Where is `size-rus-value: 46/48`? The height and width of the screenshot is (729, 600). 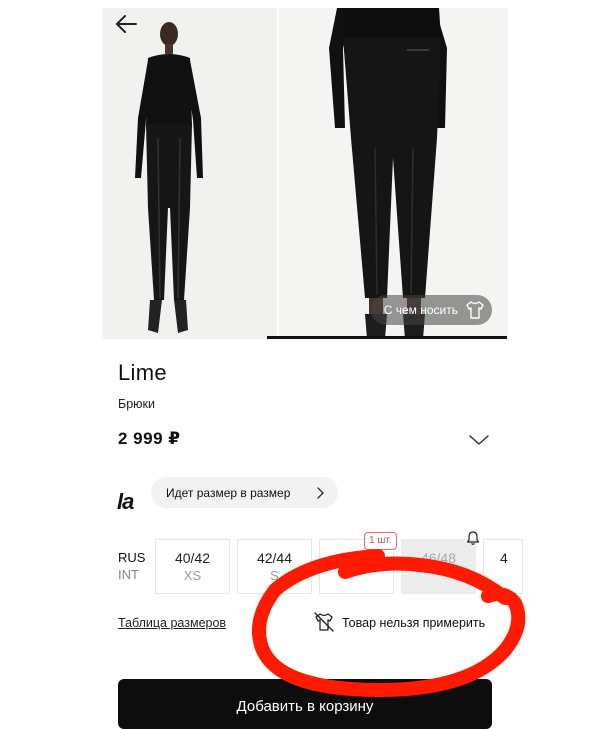 size-rus-value: 46/48 is located at coordinates (438, 558).